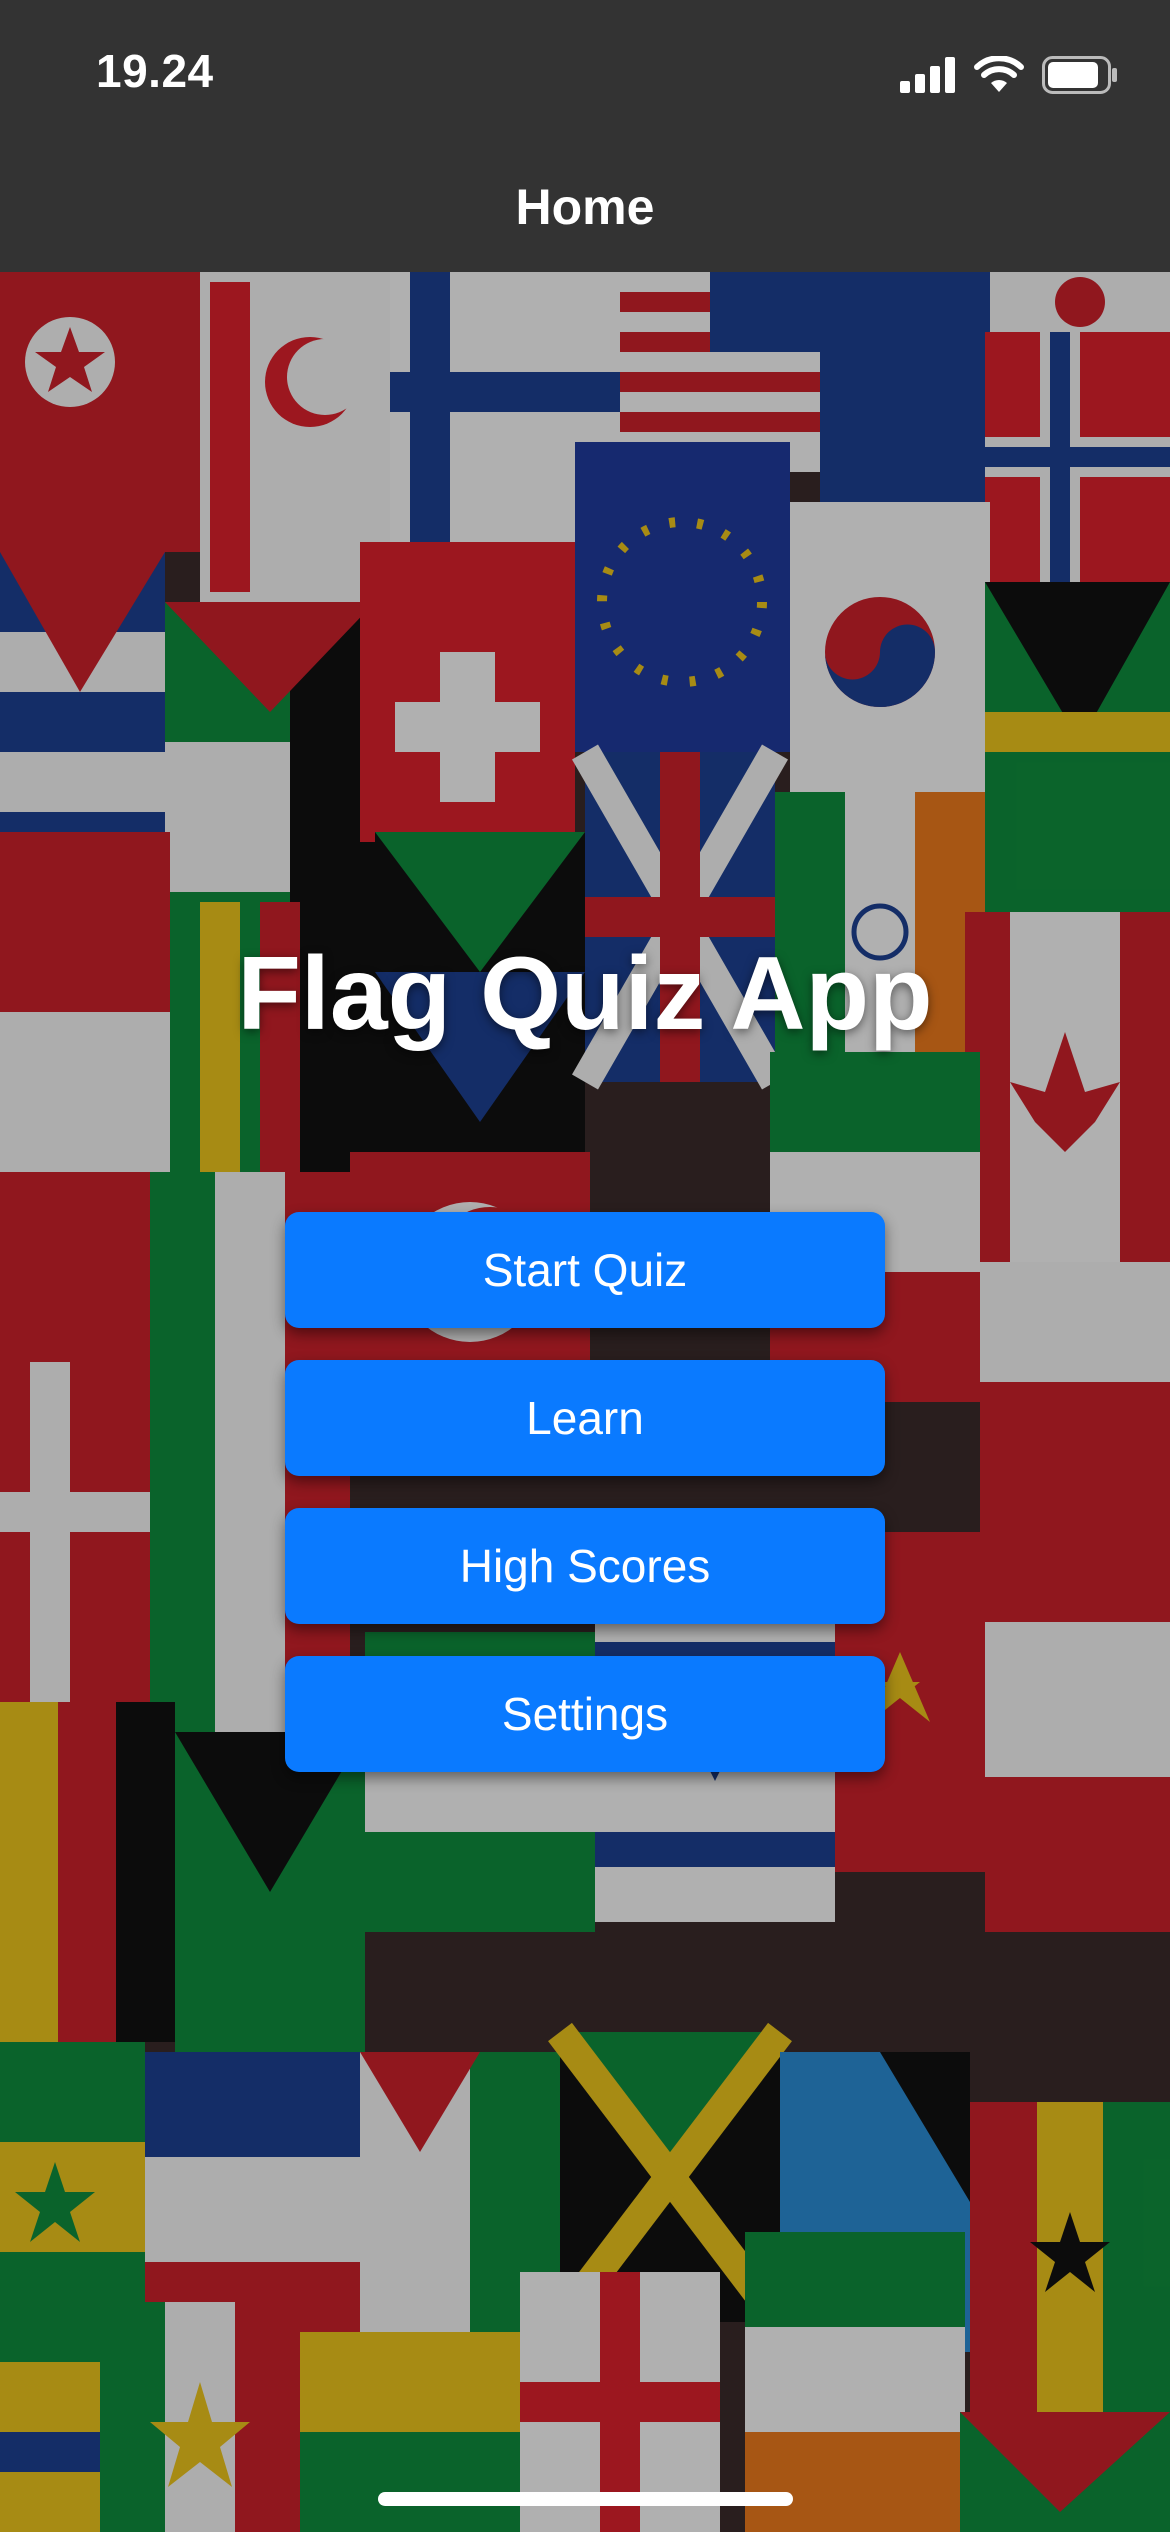 The image size is (1170, 2532). What do you see at coordinates (585, 994) in the screenshot?
I see `app-title: Flag Quiz App` at bounding box center [585, 994].